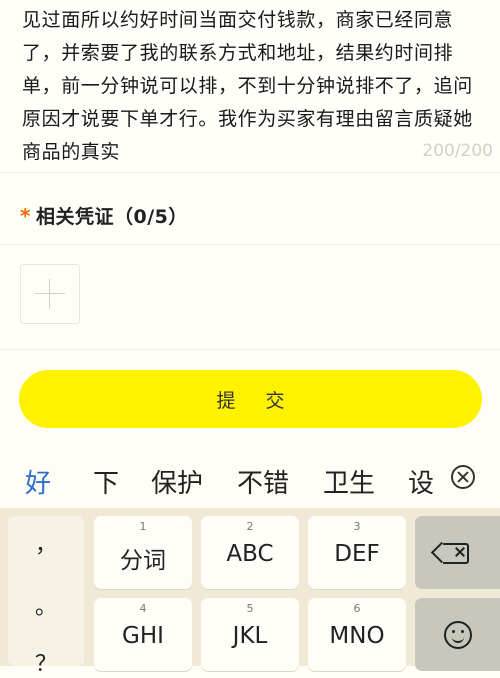 This screenshot has height=678, width=500. I want to click on key-number: 5, so click(250, 608).